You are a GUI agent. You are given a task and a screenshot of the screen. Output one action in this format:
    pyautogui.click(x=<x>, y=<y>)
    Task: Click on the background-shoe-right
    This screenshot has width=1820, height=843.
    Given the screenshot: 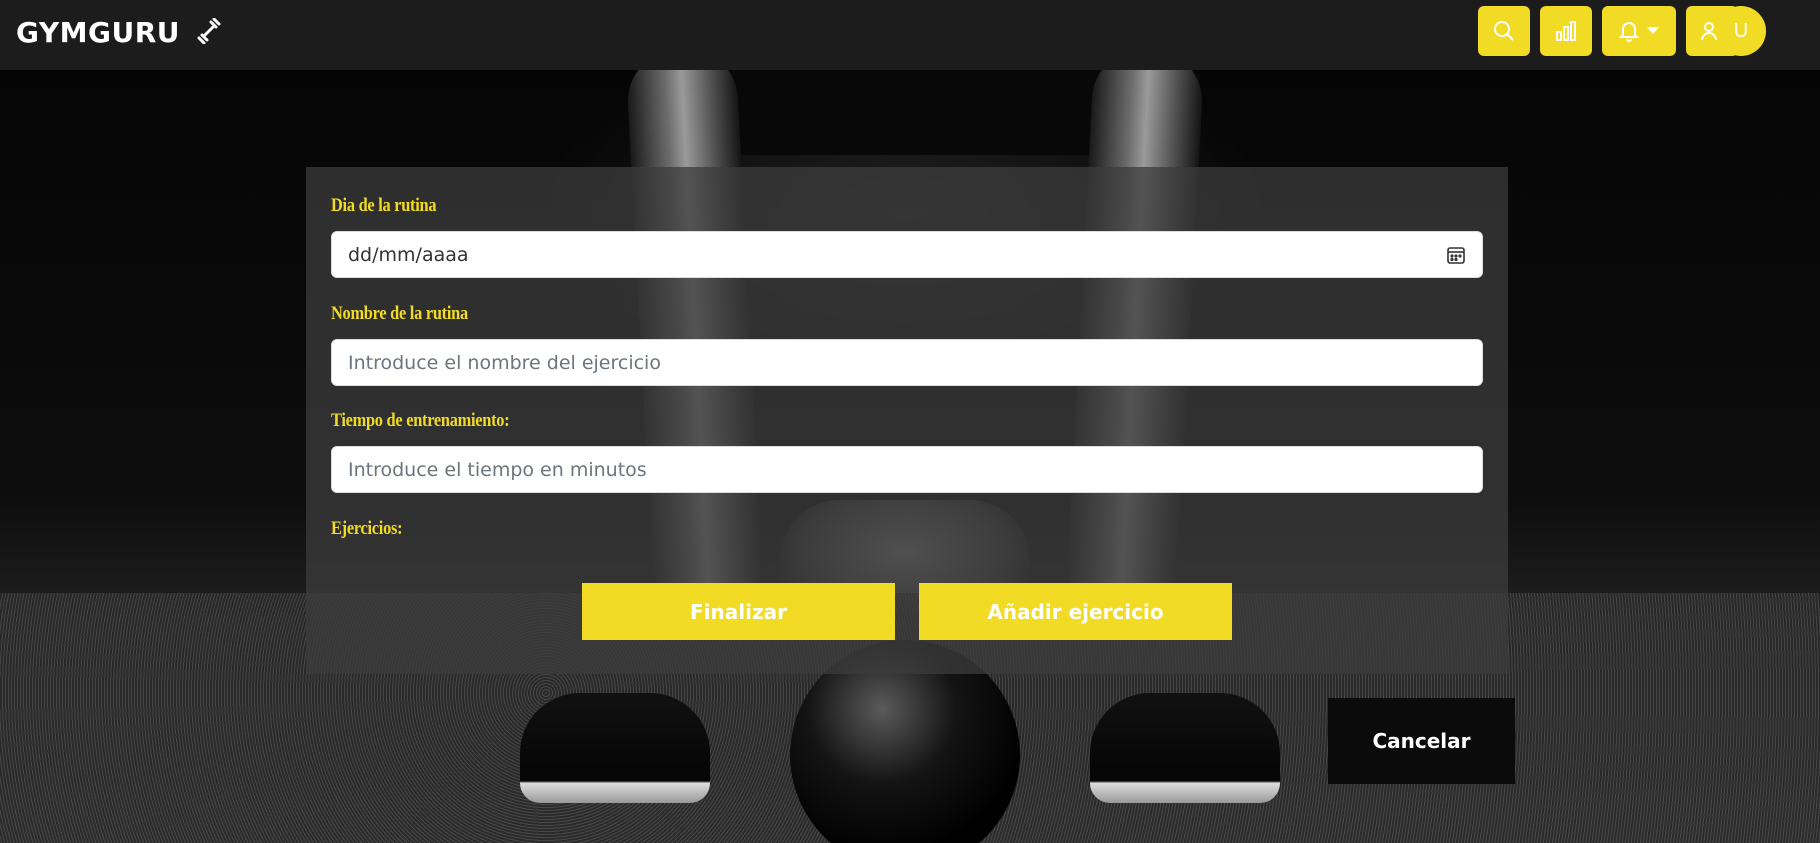 What is the action you would take?
    pyautogui.click(x=1185, y=748)
    